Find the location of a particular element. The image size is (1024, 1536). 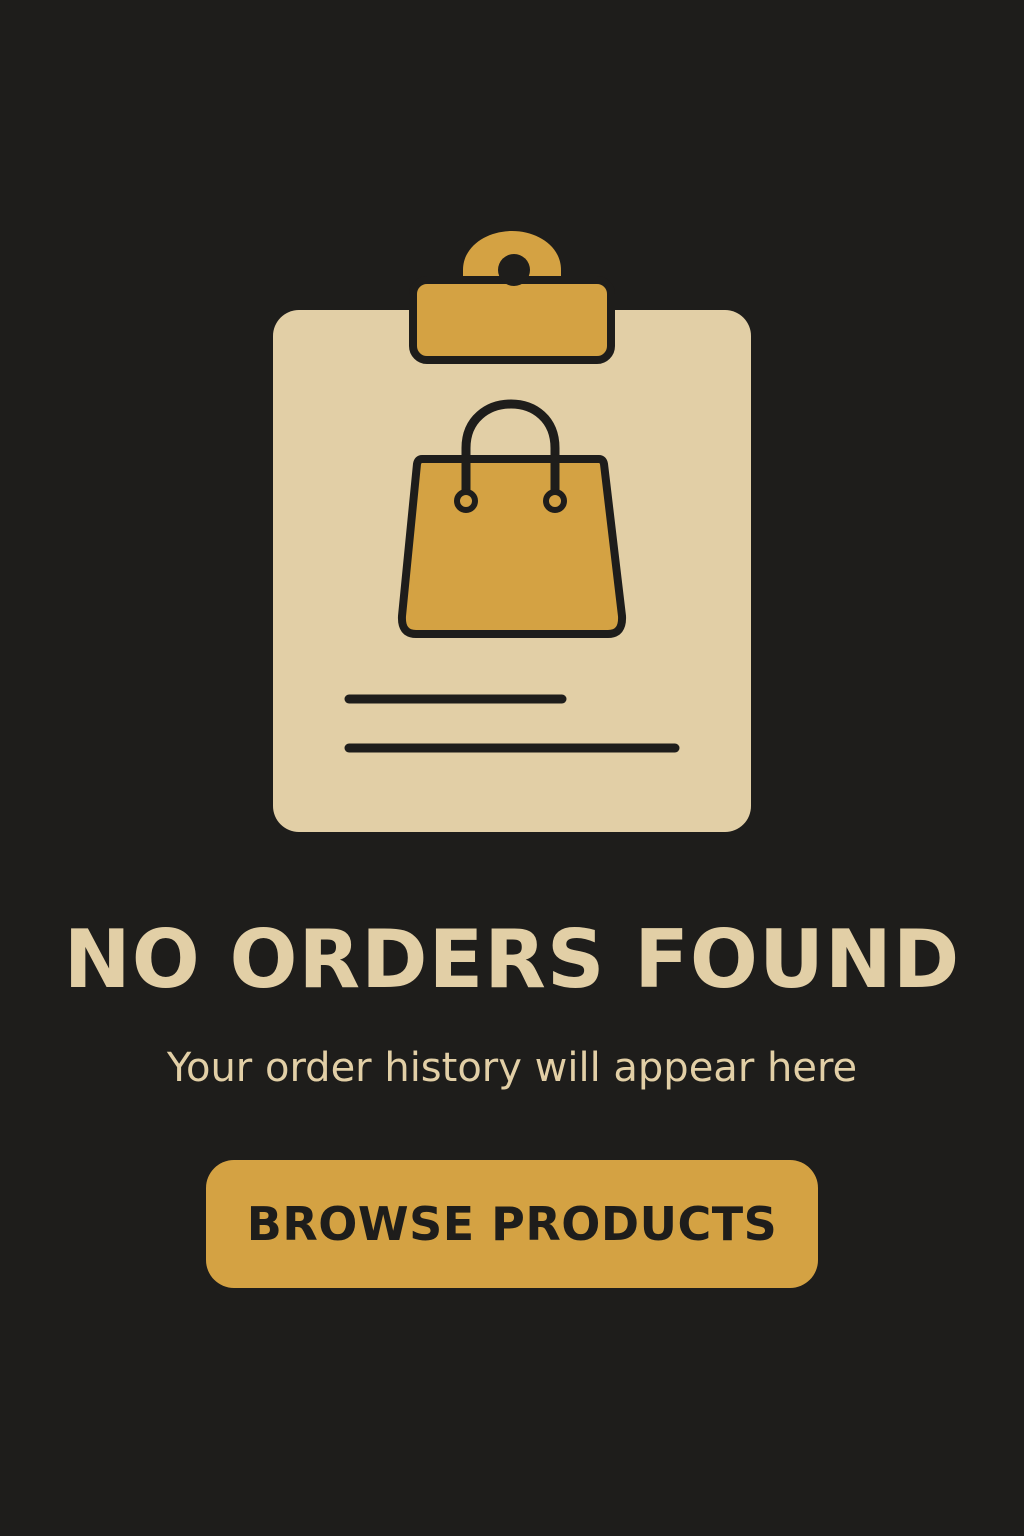

browse-products-button: BROWSE PRODUCTS is located at coordinates (512, 1224).